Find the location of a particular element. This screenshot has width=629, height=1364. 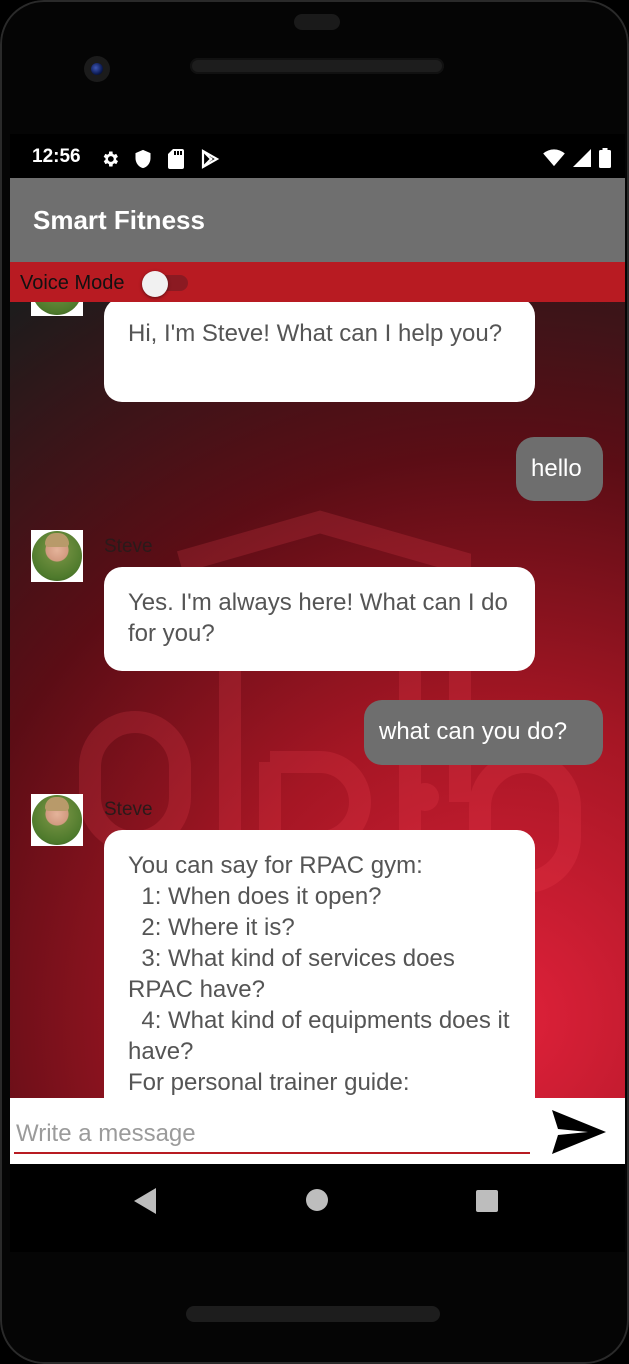

navigation-bar is located at coordinates (317, 1208).